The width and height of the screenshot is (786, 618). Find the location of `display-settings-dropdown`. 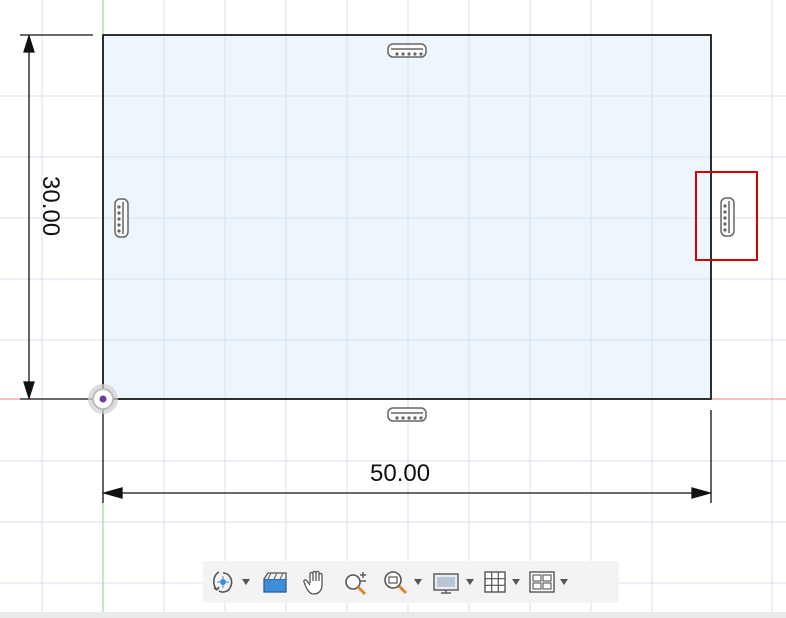

display-settings-dropdown is located at coordinates (470, 582).